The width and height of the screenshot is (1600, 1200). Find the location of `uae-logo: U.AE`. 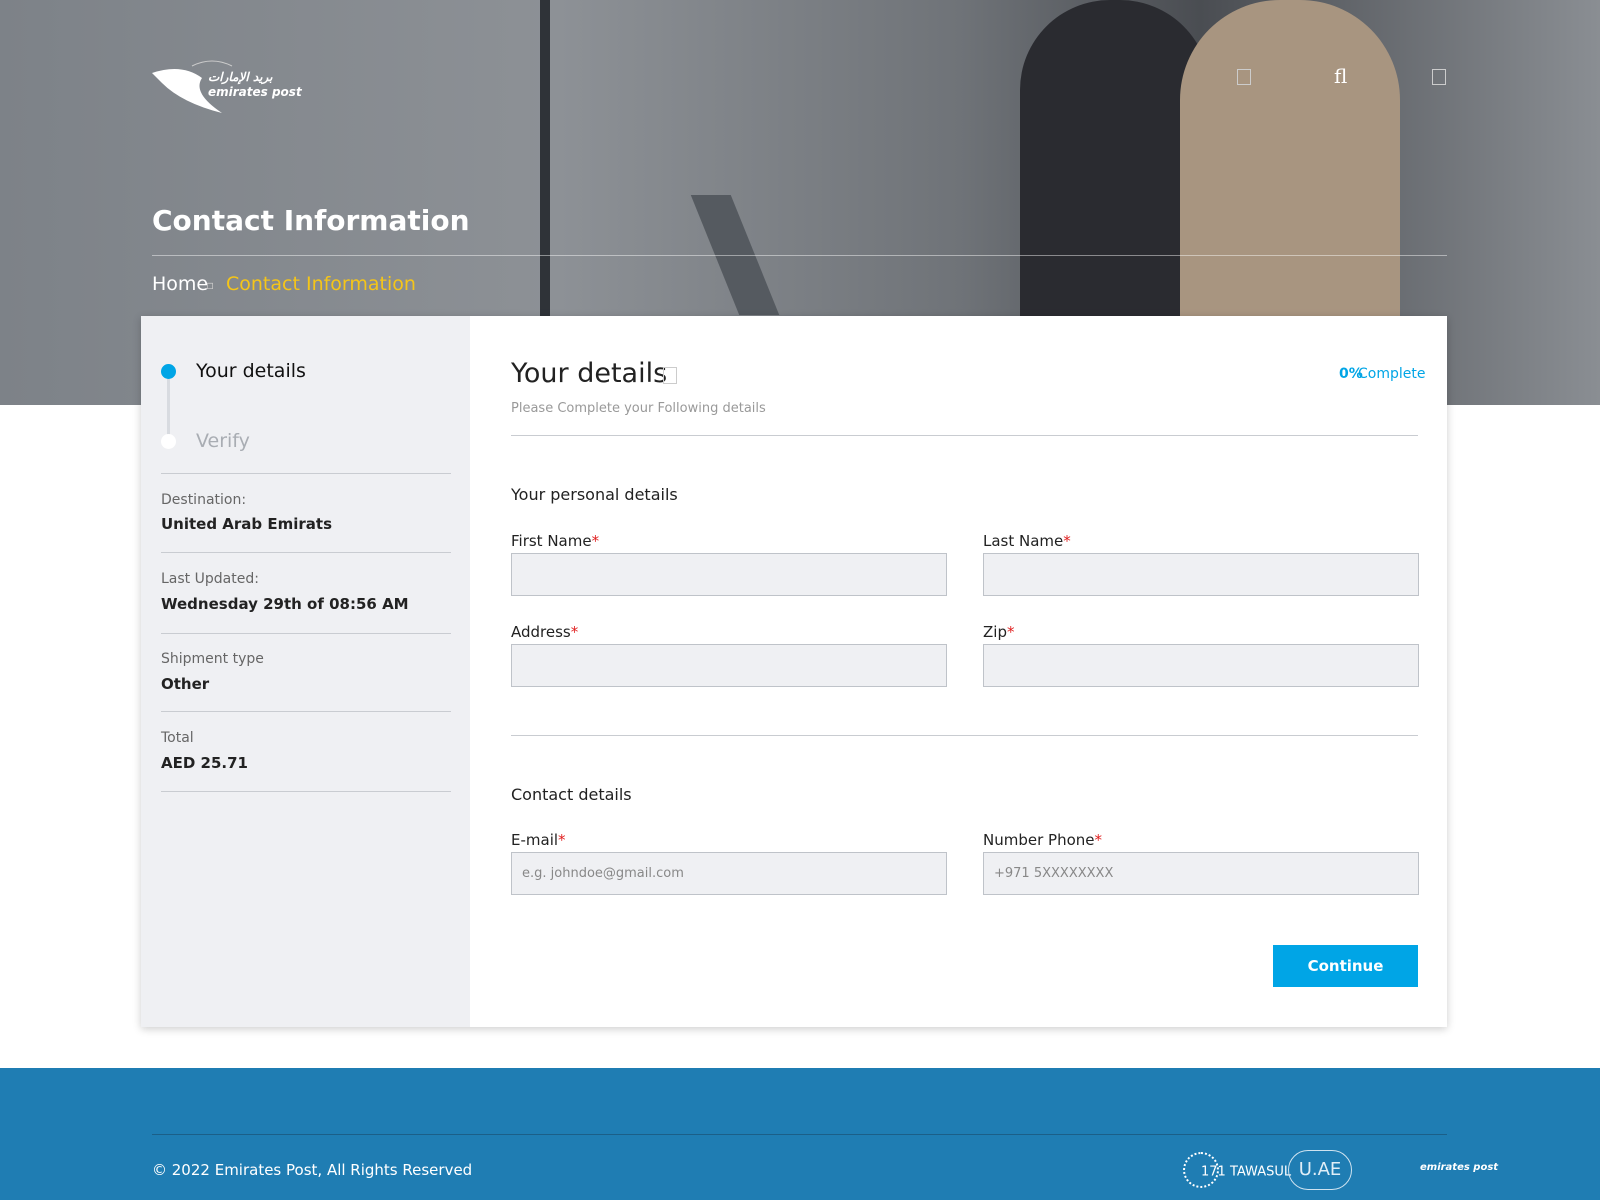

uae-logo: U.AE is located at coordinates (1320, 1170).